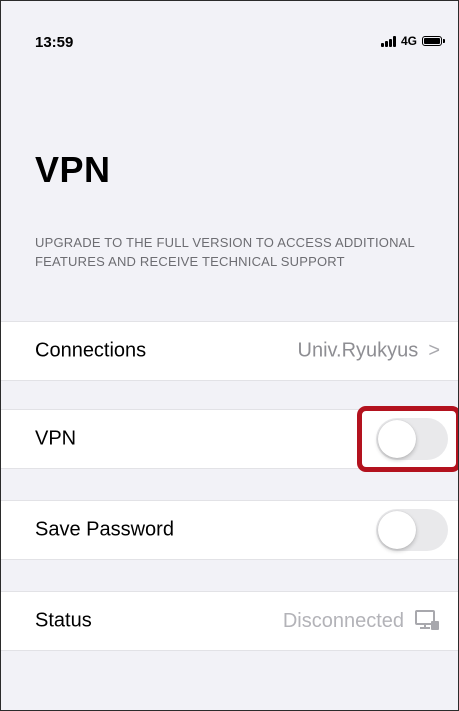  Describe the element at coordinates (358, 350) in the screenshot. I see `connections-value: Univ.Ryukyus` at that location.